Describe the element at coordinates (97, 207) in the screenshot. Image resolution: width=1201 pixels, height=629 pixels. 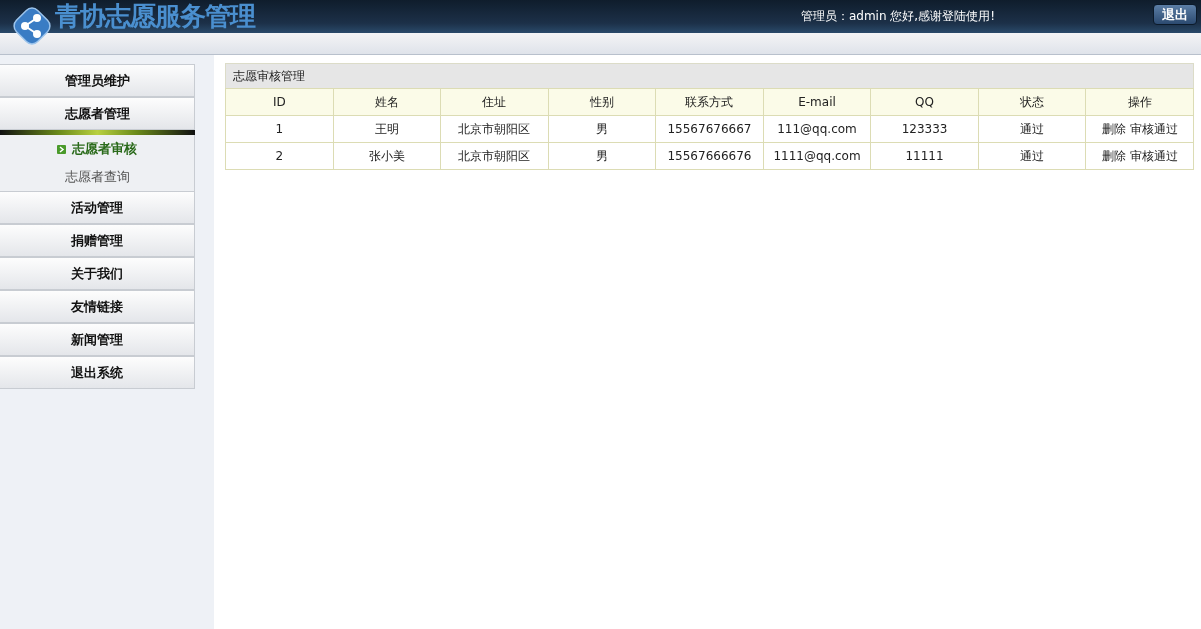
I see `sidebar-item: 活动管理` at that location.